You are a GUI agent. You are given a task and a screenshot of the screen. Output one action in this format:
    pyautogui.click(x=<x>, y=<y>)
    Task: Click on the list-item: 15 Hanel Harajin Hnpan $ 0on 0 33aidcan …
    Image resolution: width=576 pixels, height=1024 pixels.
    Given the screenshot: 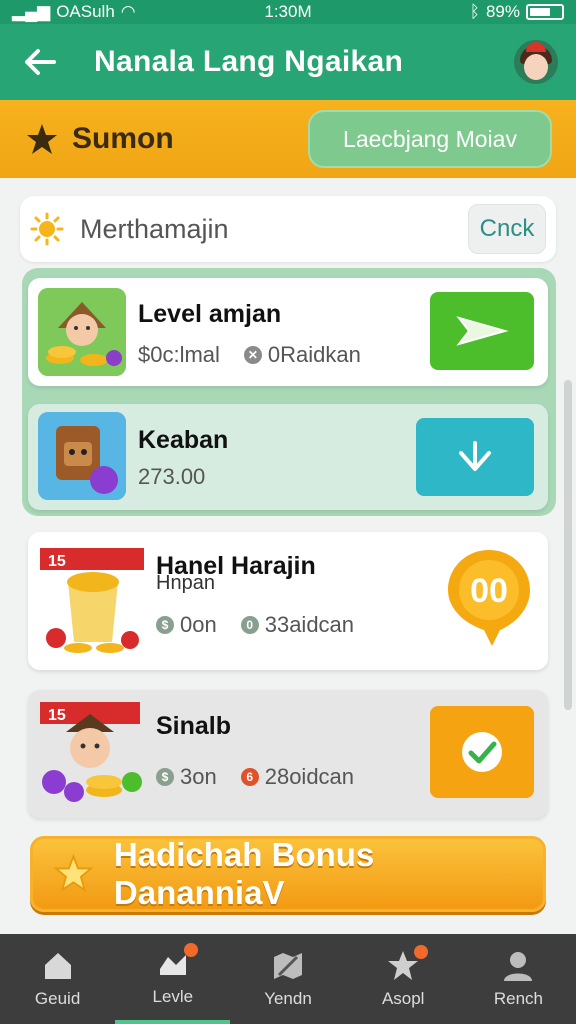 What is the action you would take?
    pyautogui.click(x=288, y=601)
    